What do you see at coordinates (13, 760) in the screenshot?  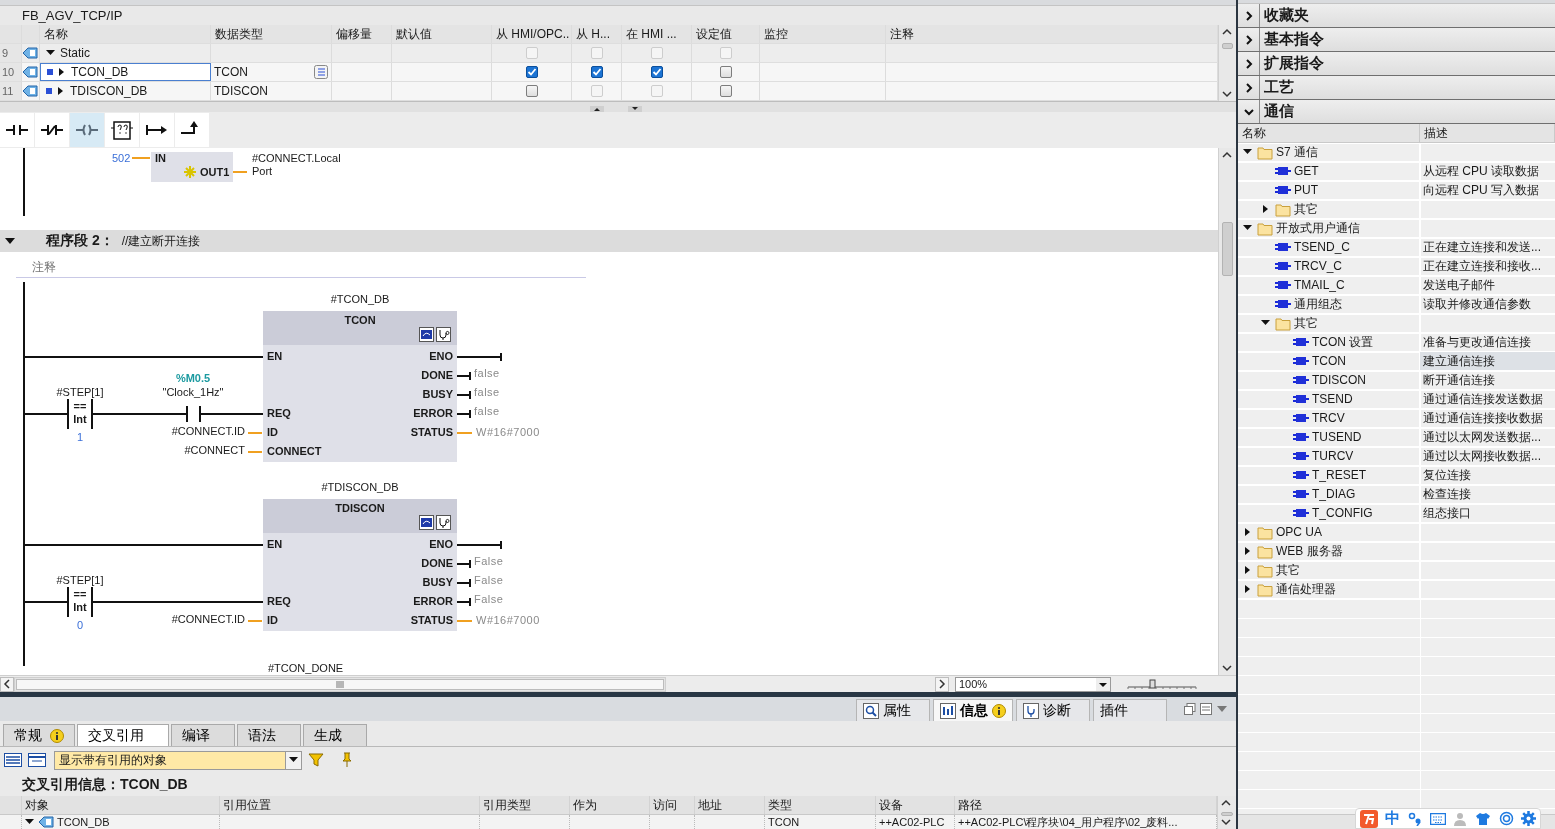 I see `list-view-icon` at bounding box center [13, 760].